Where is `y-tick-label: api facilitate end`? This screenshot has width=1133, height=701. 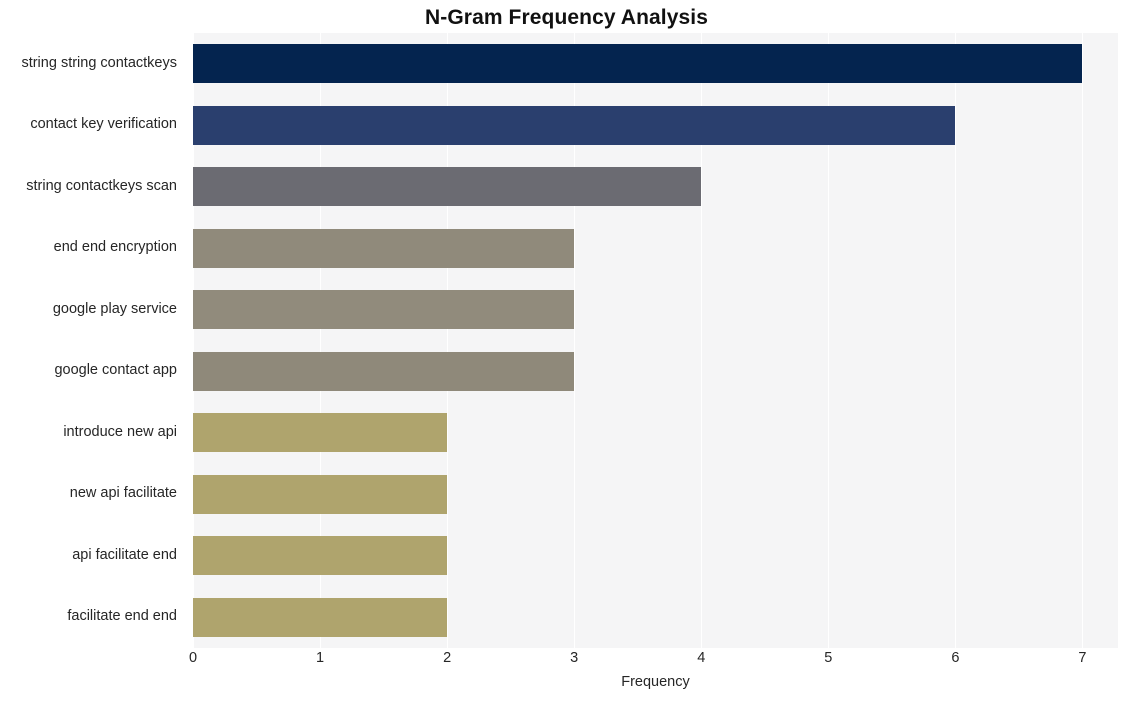
y-tick-label: api facilitate end is located at coordinates (124, 554).